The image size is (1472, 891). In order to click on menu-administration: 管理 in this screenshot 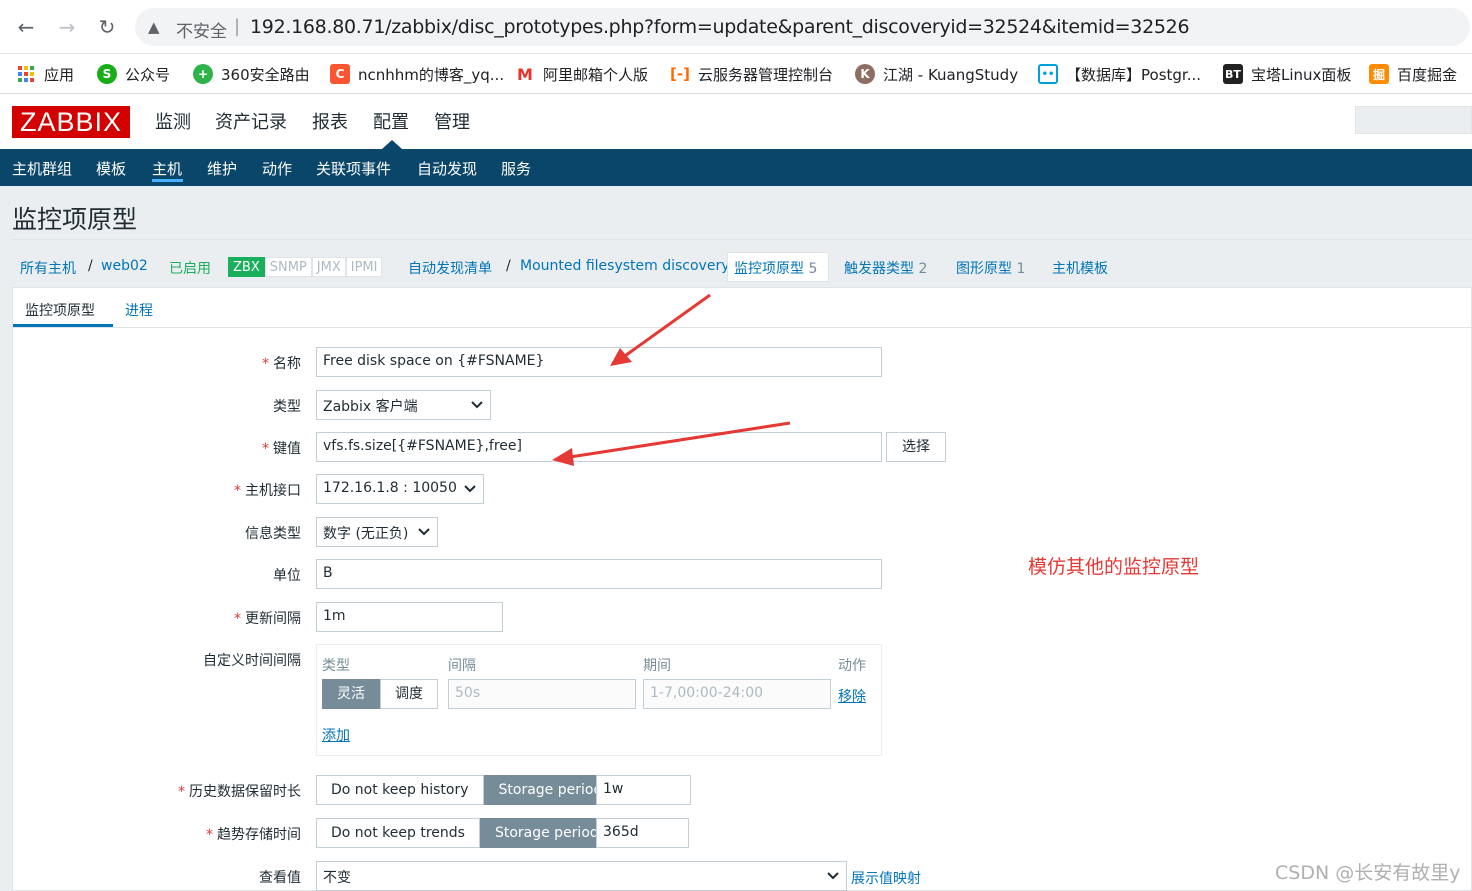, I will do `click(452, 121)`.